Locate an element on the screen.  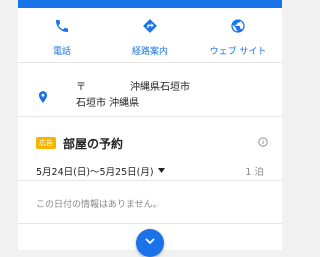
location-pin-icon is located at coordinates (43, 97).